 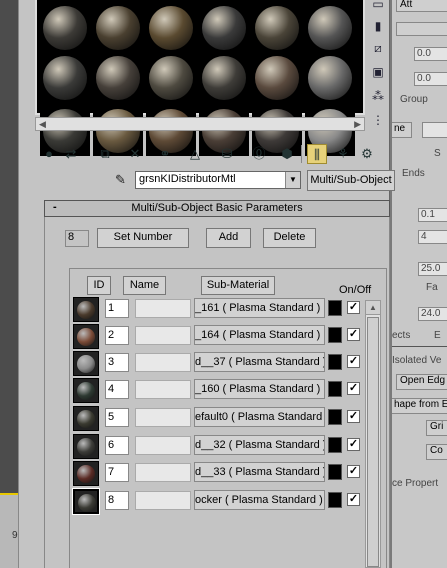 I want to click on panel-spinner-4: 4, so click(x=432, y=237).